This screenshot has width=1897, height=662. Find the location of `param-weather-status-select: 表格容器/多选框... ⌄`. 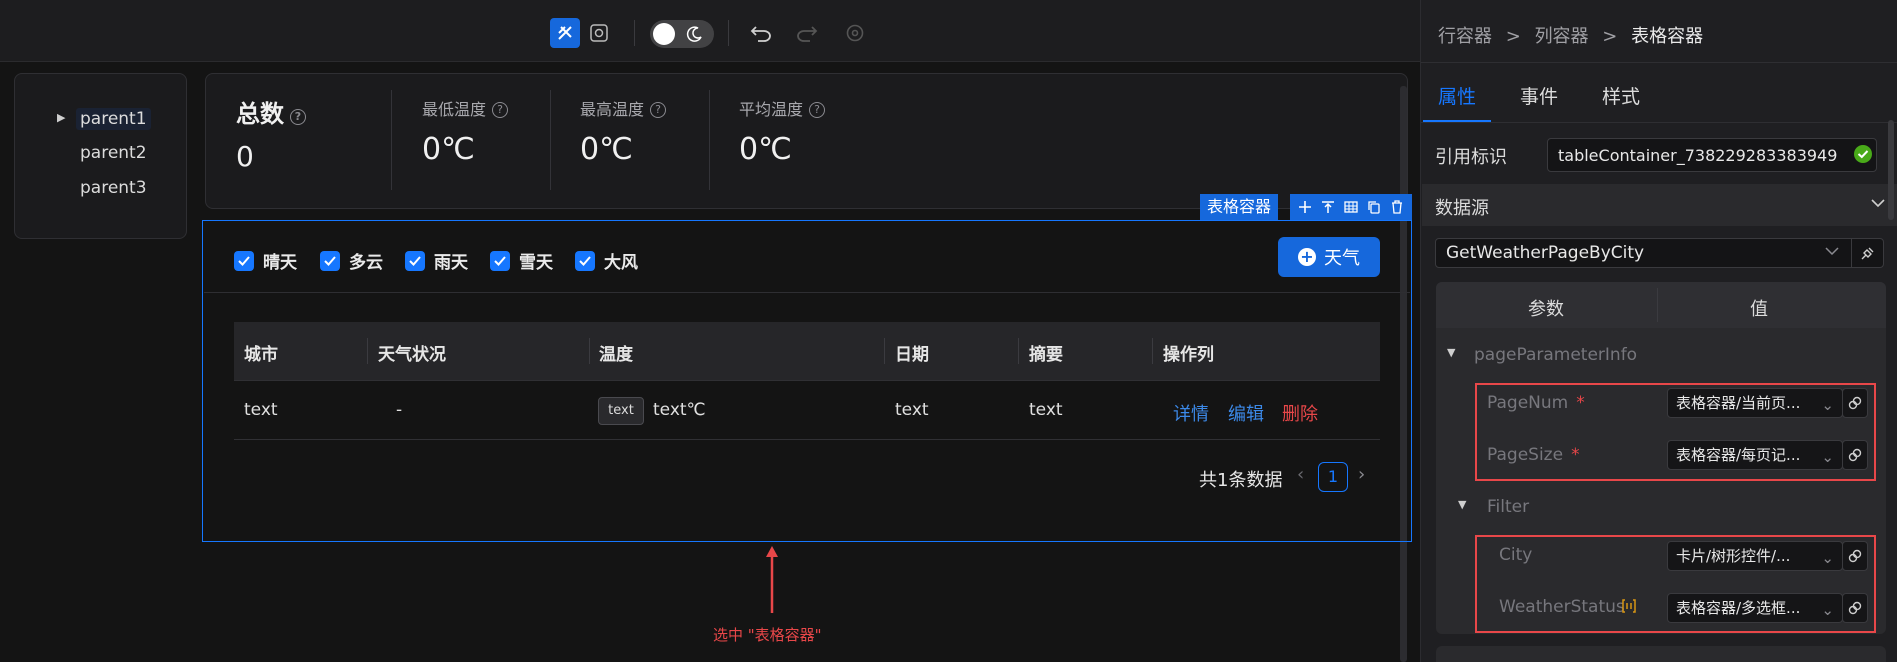

param-weather-status-select: 表格容器/多选框... ⌄ is located at coordinates (1755, 608).